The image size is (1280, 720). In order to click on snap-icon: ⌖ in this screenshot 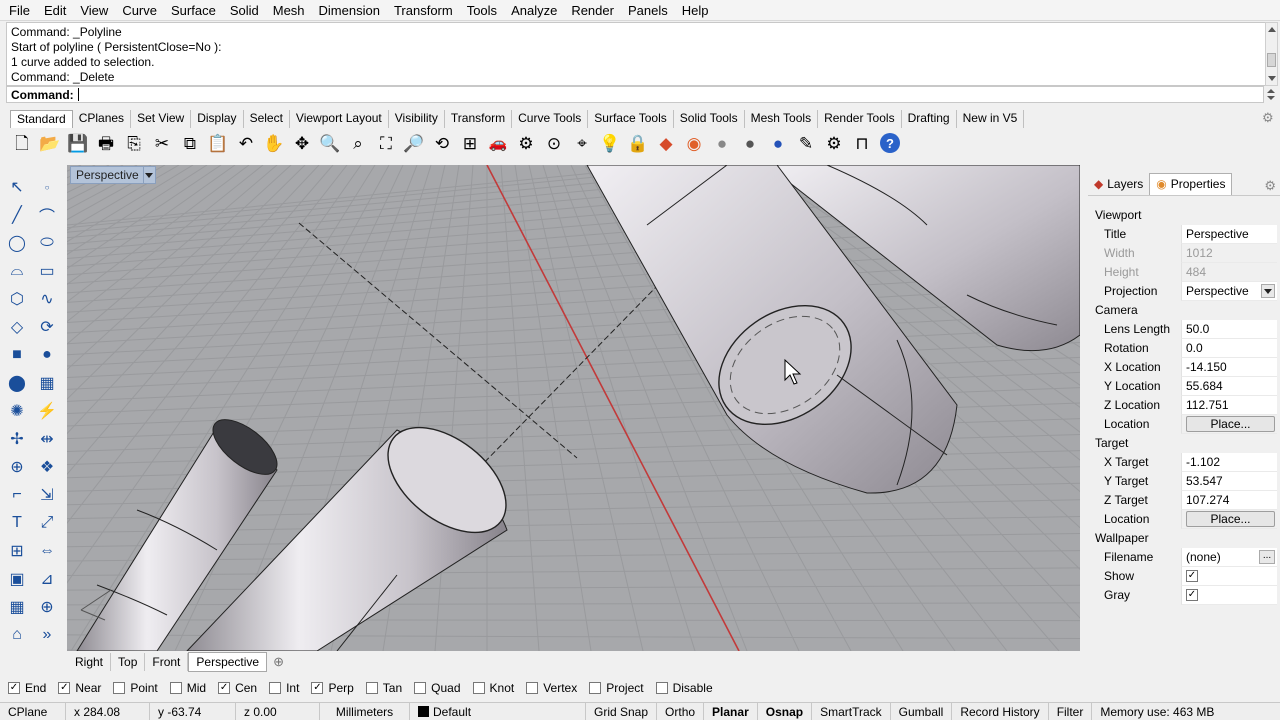, I will do `click(582, 143)`.